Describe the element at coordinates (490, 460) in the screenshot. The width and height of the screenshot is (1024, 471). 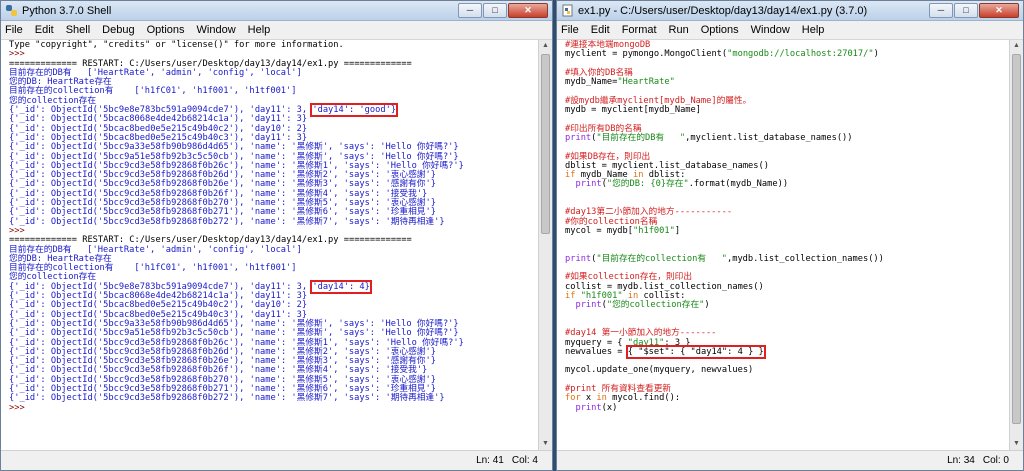
I see `line-indicator: Ln: 41` at that location.